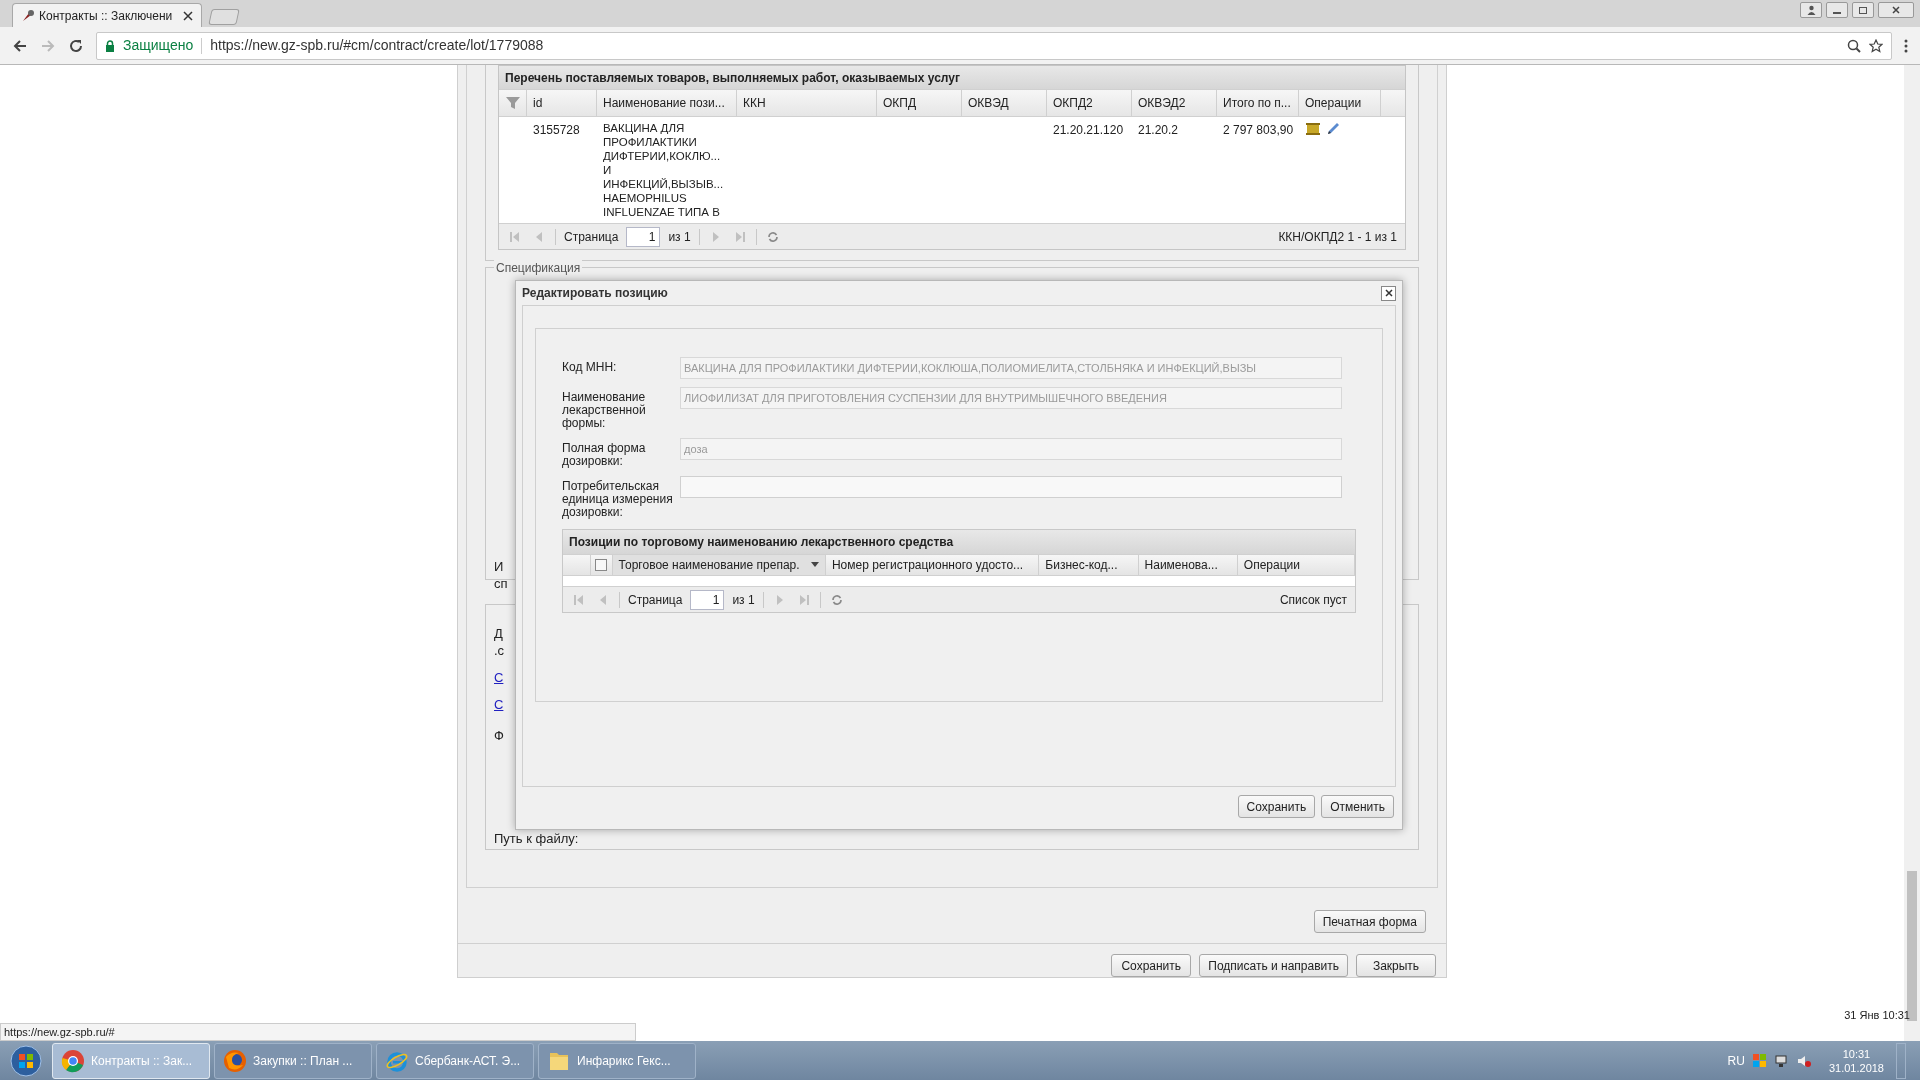 Image resolution: width=1920 pixels, height=1080 pixels. What do you see at coordinates (1396, 965) in the screenshot?
I see `footer-button: Закрыть` at bounding box center [1396, 965].